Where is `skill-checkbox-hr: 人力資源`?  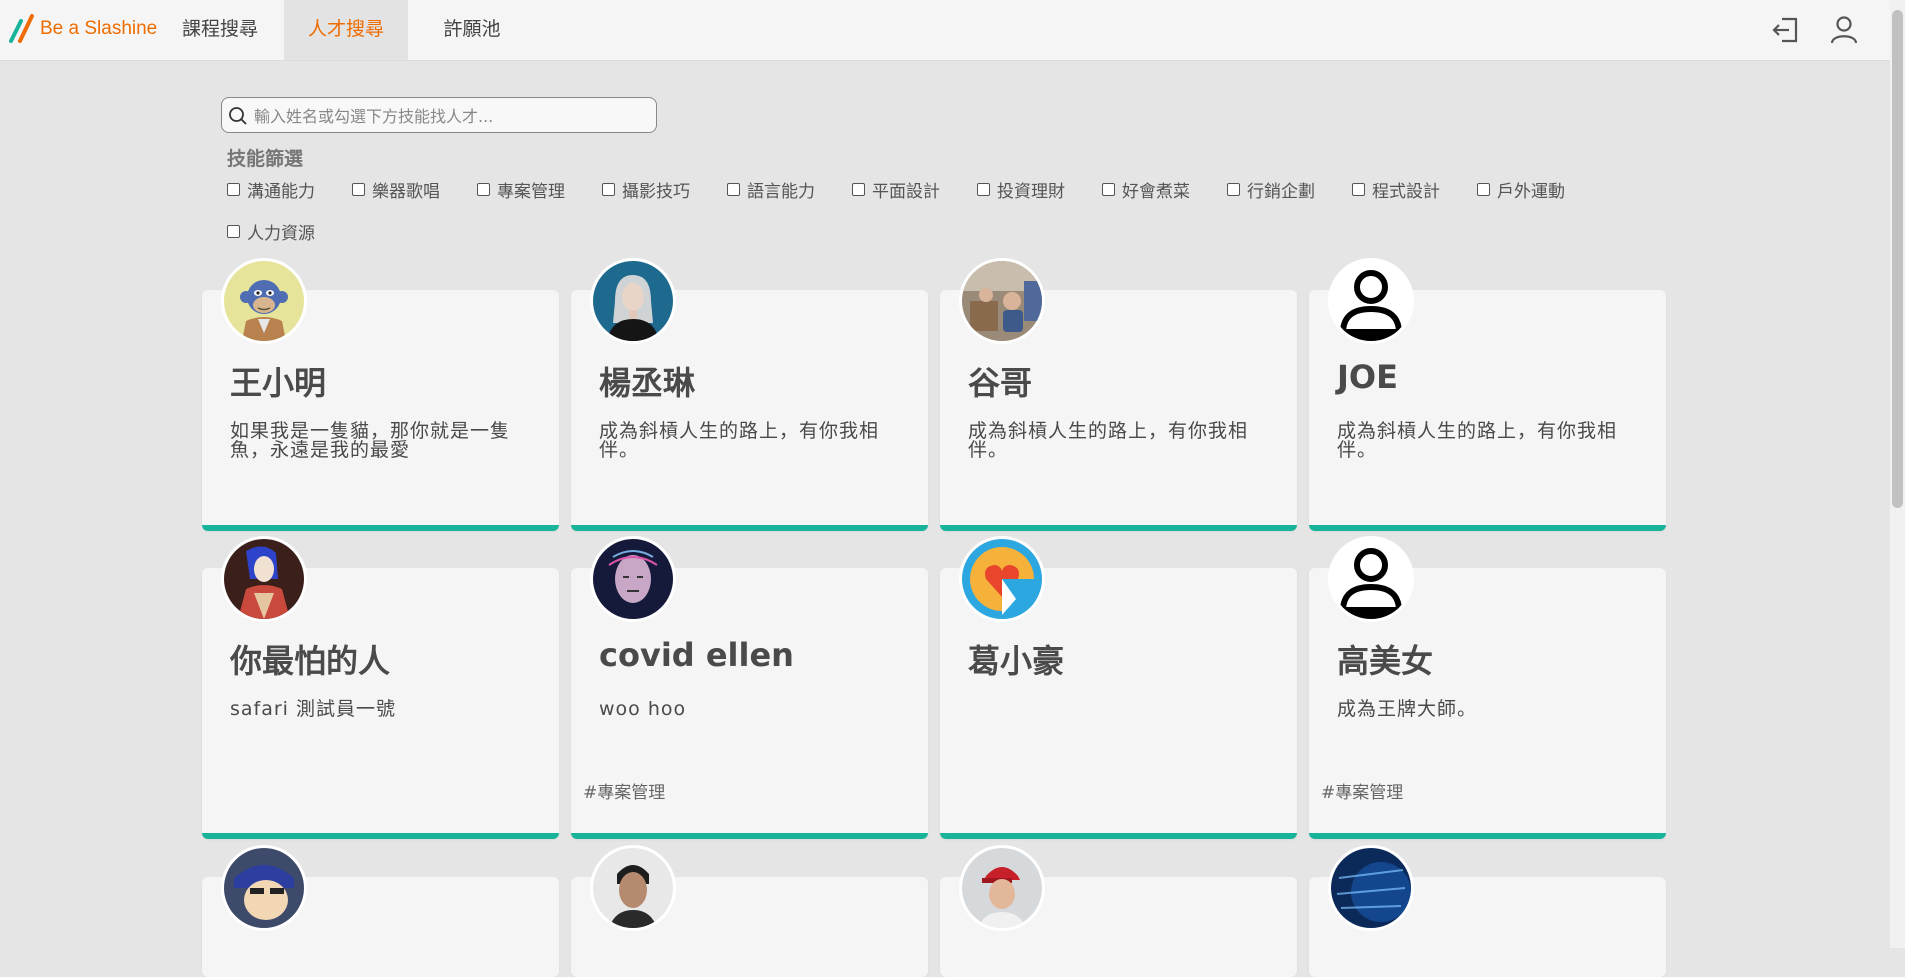
skill-checkbox-hr: 人力資源 is located at coordinates (271, 231).